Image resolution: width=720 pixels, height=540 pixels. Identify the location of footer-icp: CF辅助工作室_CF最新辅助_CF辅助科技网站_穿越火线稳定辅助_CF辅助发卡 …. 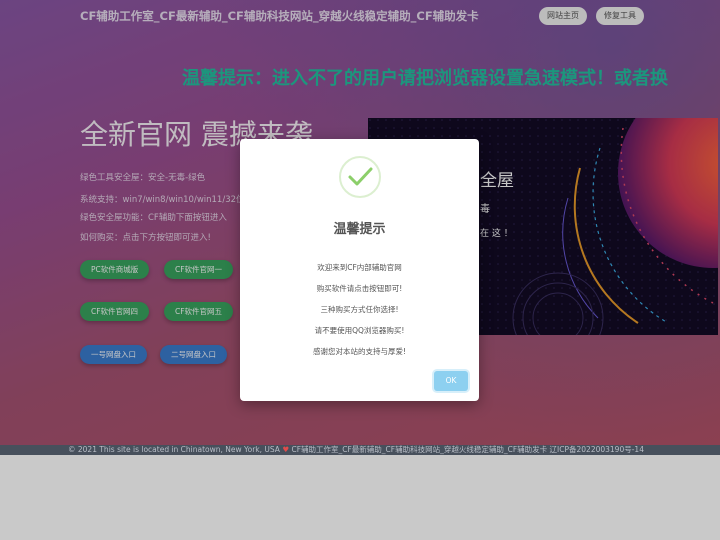
(467, 449).